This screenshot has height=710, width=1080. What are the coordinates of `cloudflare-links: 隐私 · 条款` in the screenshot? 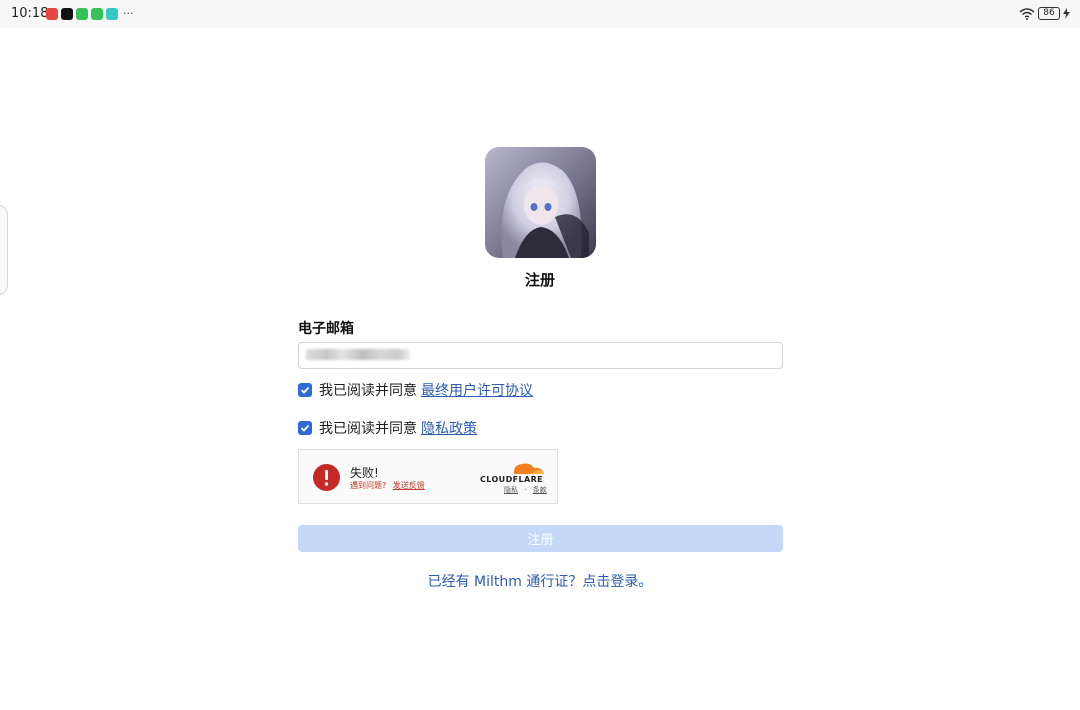 It's located at (525, 490).